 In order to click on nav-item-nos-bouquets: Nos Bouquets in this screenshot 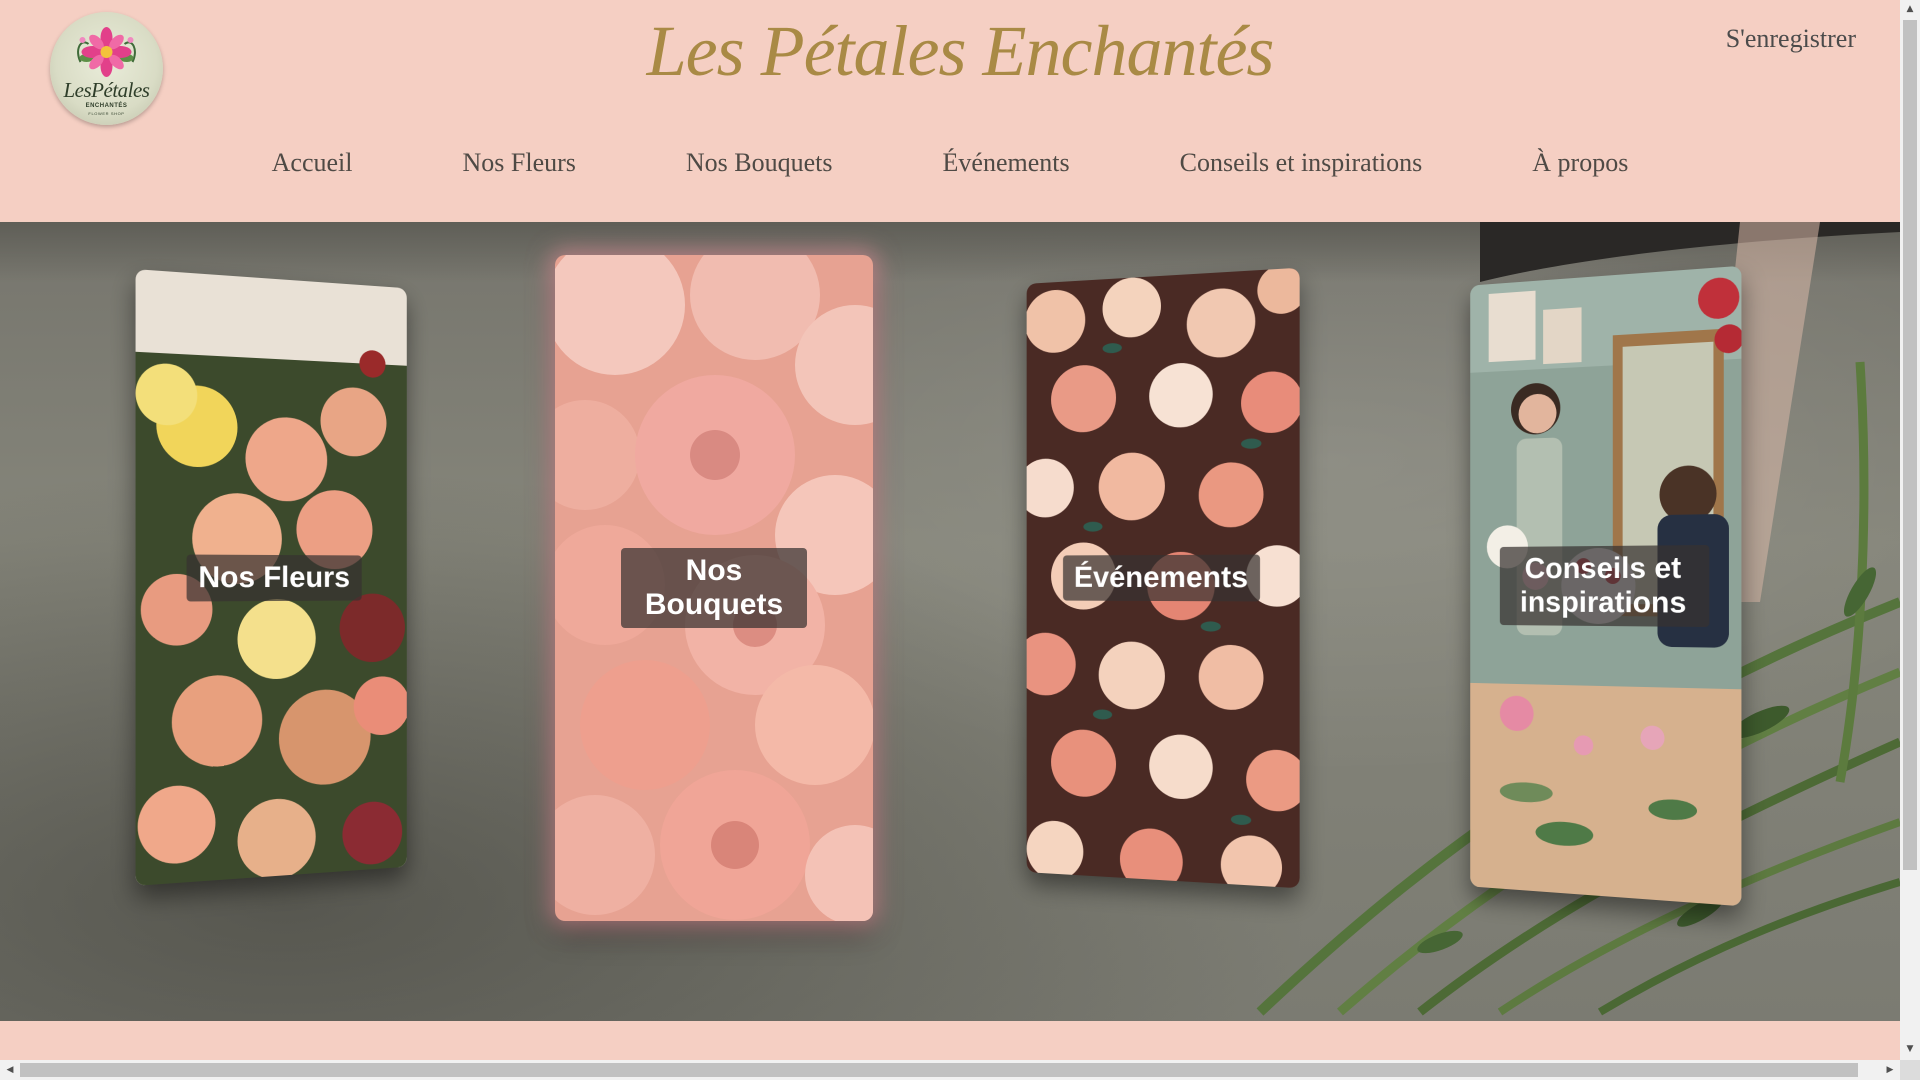, I will do `click(759, 163)`.